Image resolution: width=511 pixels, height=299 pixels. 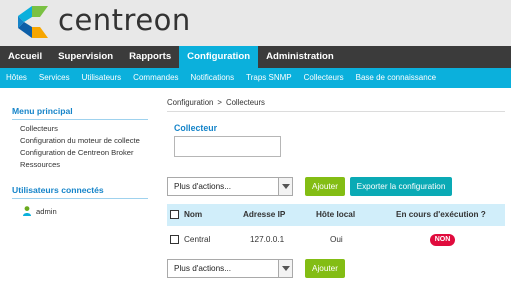 What do you see at coordinates (85, 57) in the screenshot?
I see `main-nav-supervision: Supervision` at bounding box center [85, 57].